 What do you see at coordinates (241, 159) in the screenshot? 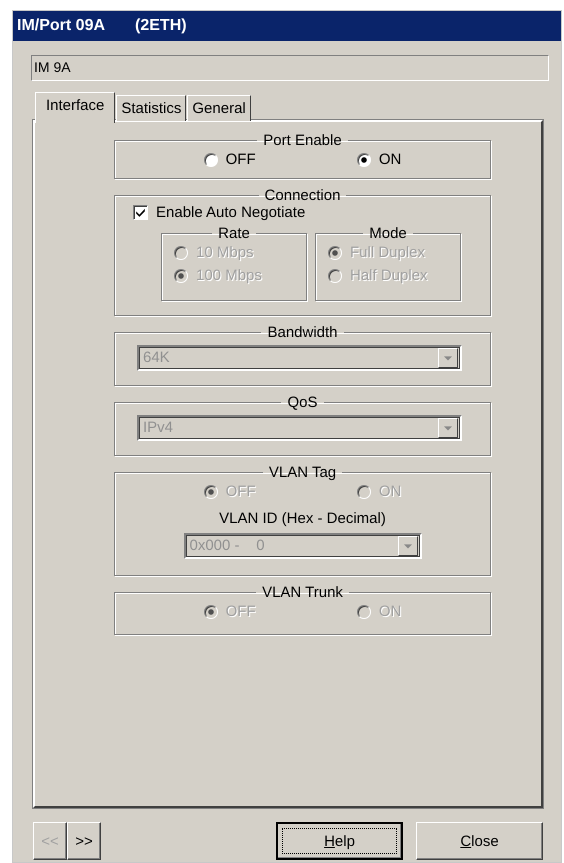
I see `radio-label: OFF` at bounding box center [241, 159].